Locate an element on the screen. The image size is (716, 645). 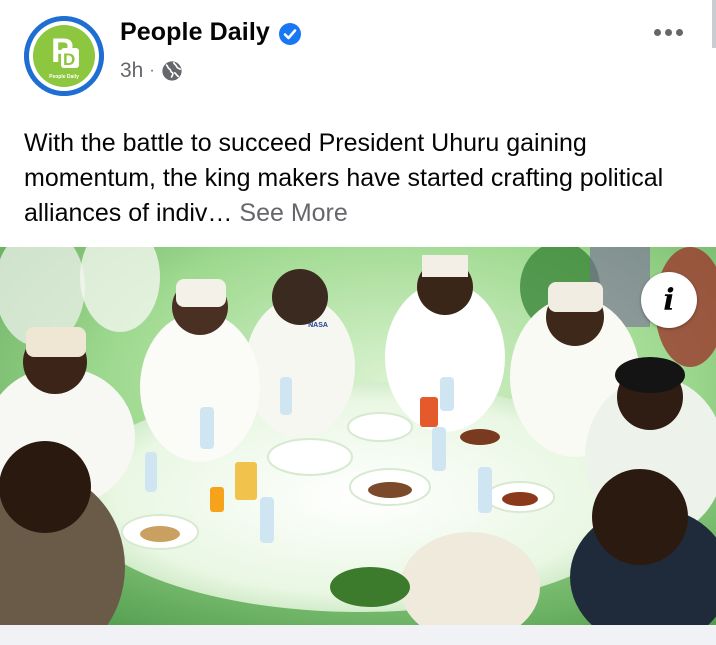
page-name-link: People Daily is located at coordinates (195, 32).